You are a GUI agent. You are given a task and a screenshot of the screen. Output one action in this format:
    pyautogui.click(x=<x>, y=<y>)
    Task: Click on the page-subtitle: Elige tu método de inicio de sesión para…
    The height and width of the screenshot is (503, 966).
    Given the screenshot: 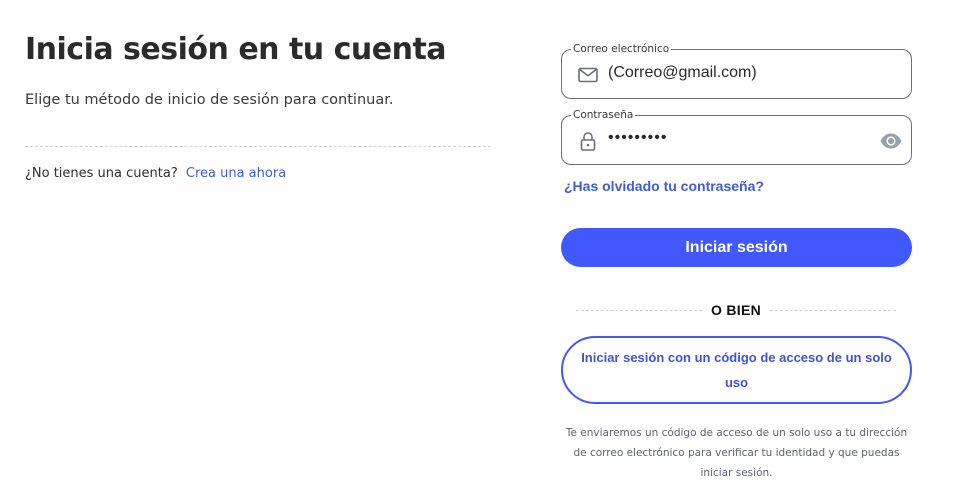 What is the action you would take?
    pyautogui.click(x=209, y=100)
    